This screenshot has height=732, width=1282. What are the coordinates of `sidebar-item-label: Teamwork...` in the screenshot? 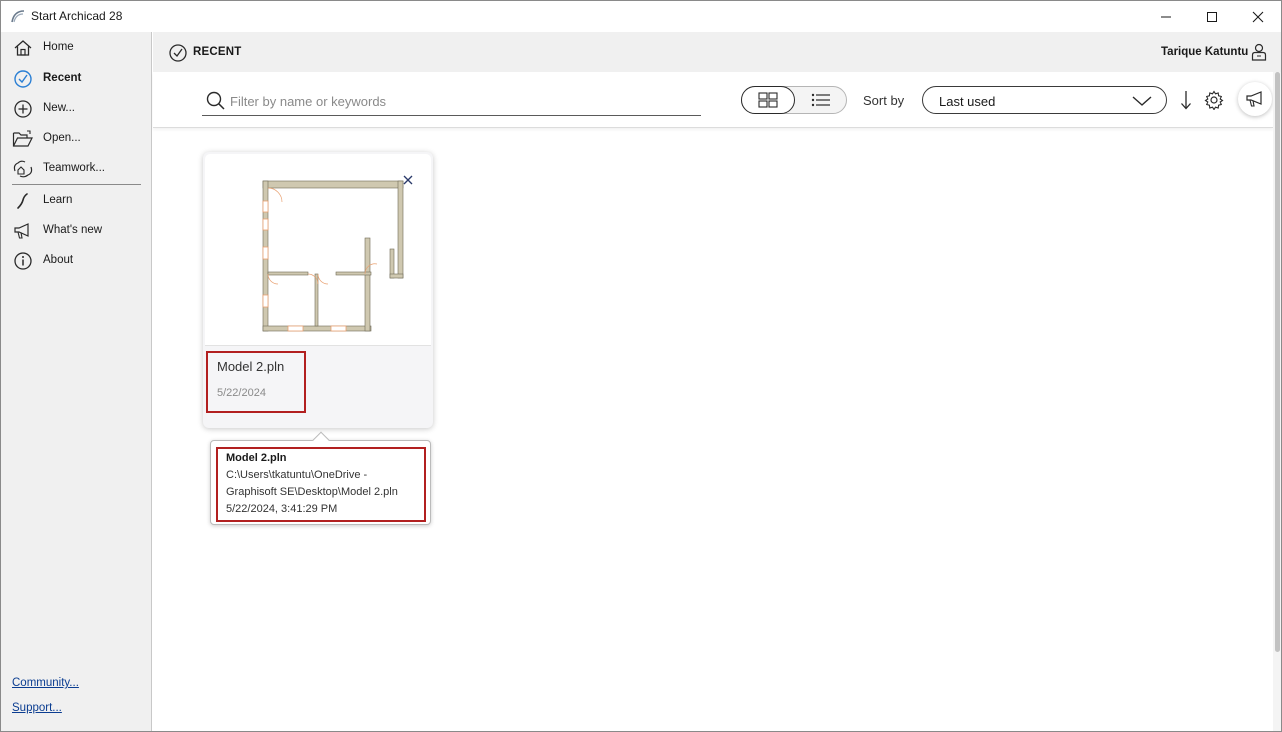 It's located at (74, 168).